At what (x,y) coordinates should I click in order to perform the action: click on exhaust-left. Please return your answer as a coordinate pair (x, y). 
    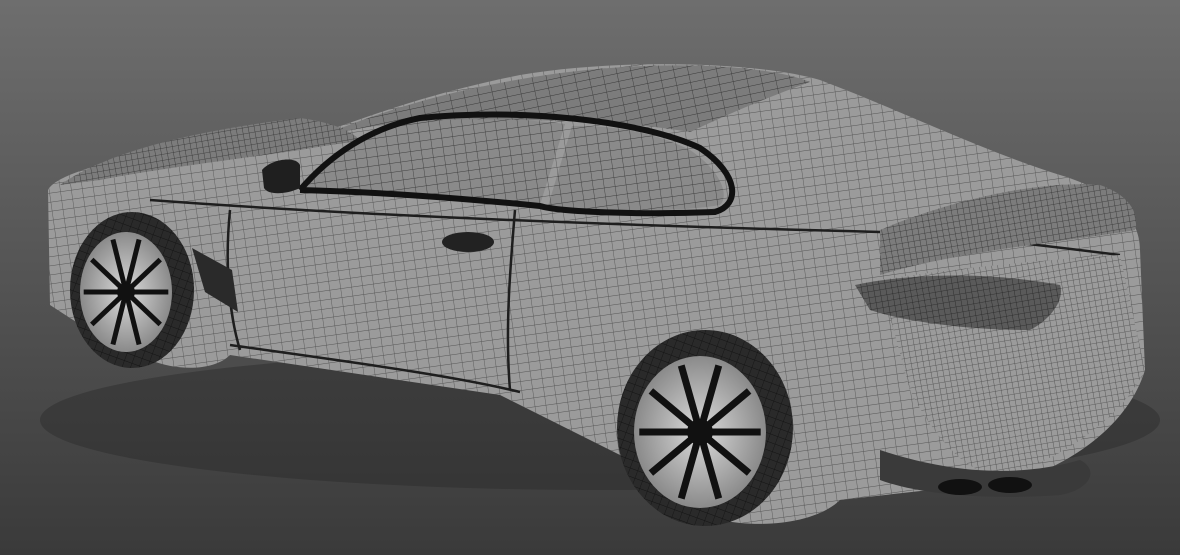
    Looking at the image, I should click on (960, 487).